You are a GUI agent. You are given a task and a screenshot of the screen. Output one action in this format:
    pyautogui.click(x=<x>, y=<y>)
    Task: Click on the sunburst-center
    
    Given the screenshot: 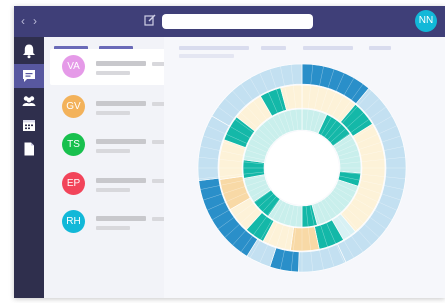 What is the action you would take?
    pyautogui.click(x=302, y=168)
    